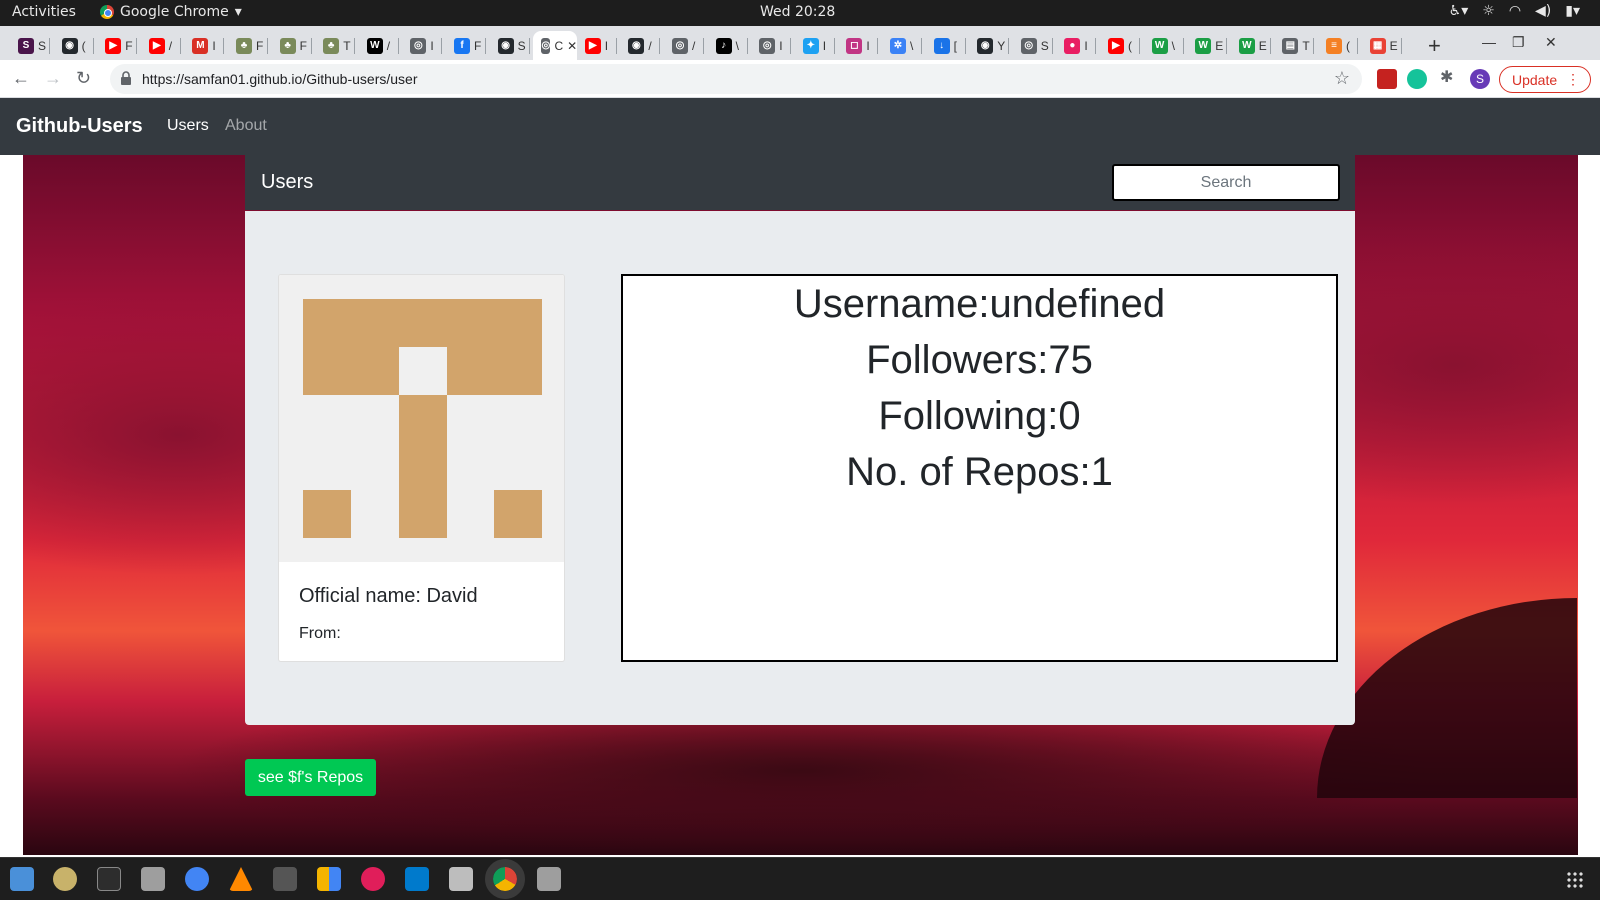  I want to click on minimize-icon: —, so click(1489, 42).